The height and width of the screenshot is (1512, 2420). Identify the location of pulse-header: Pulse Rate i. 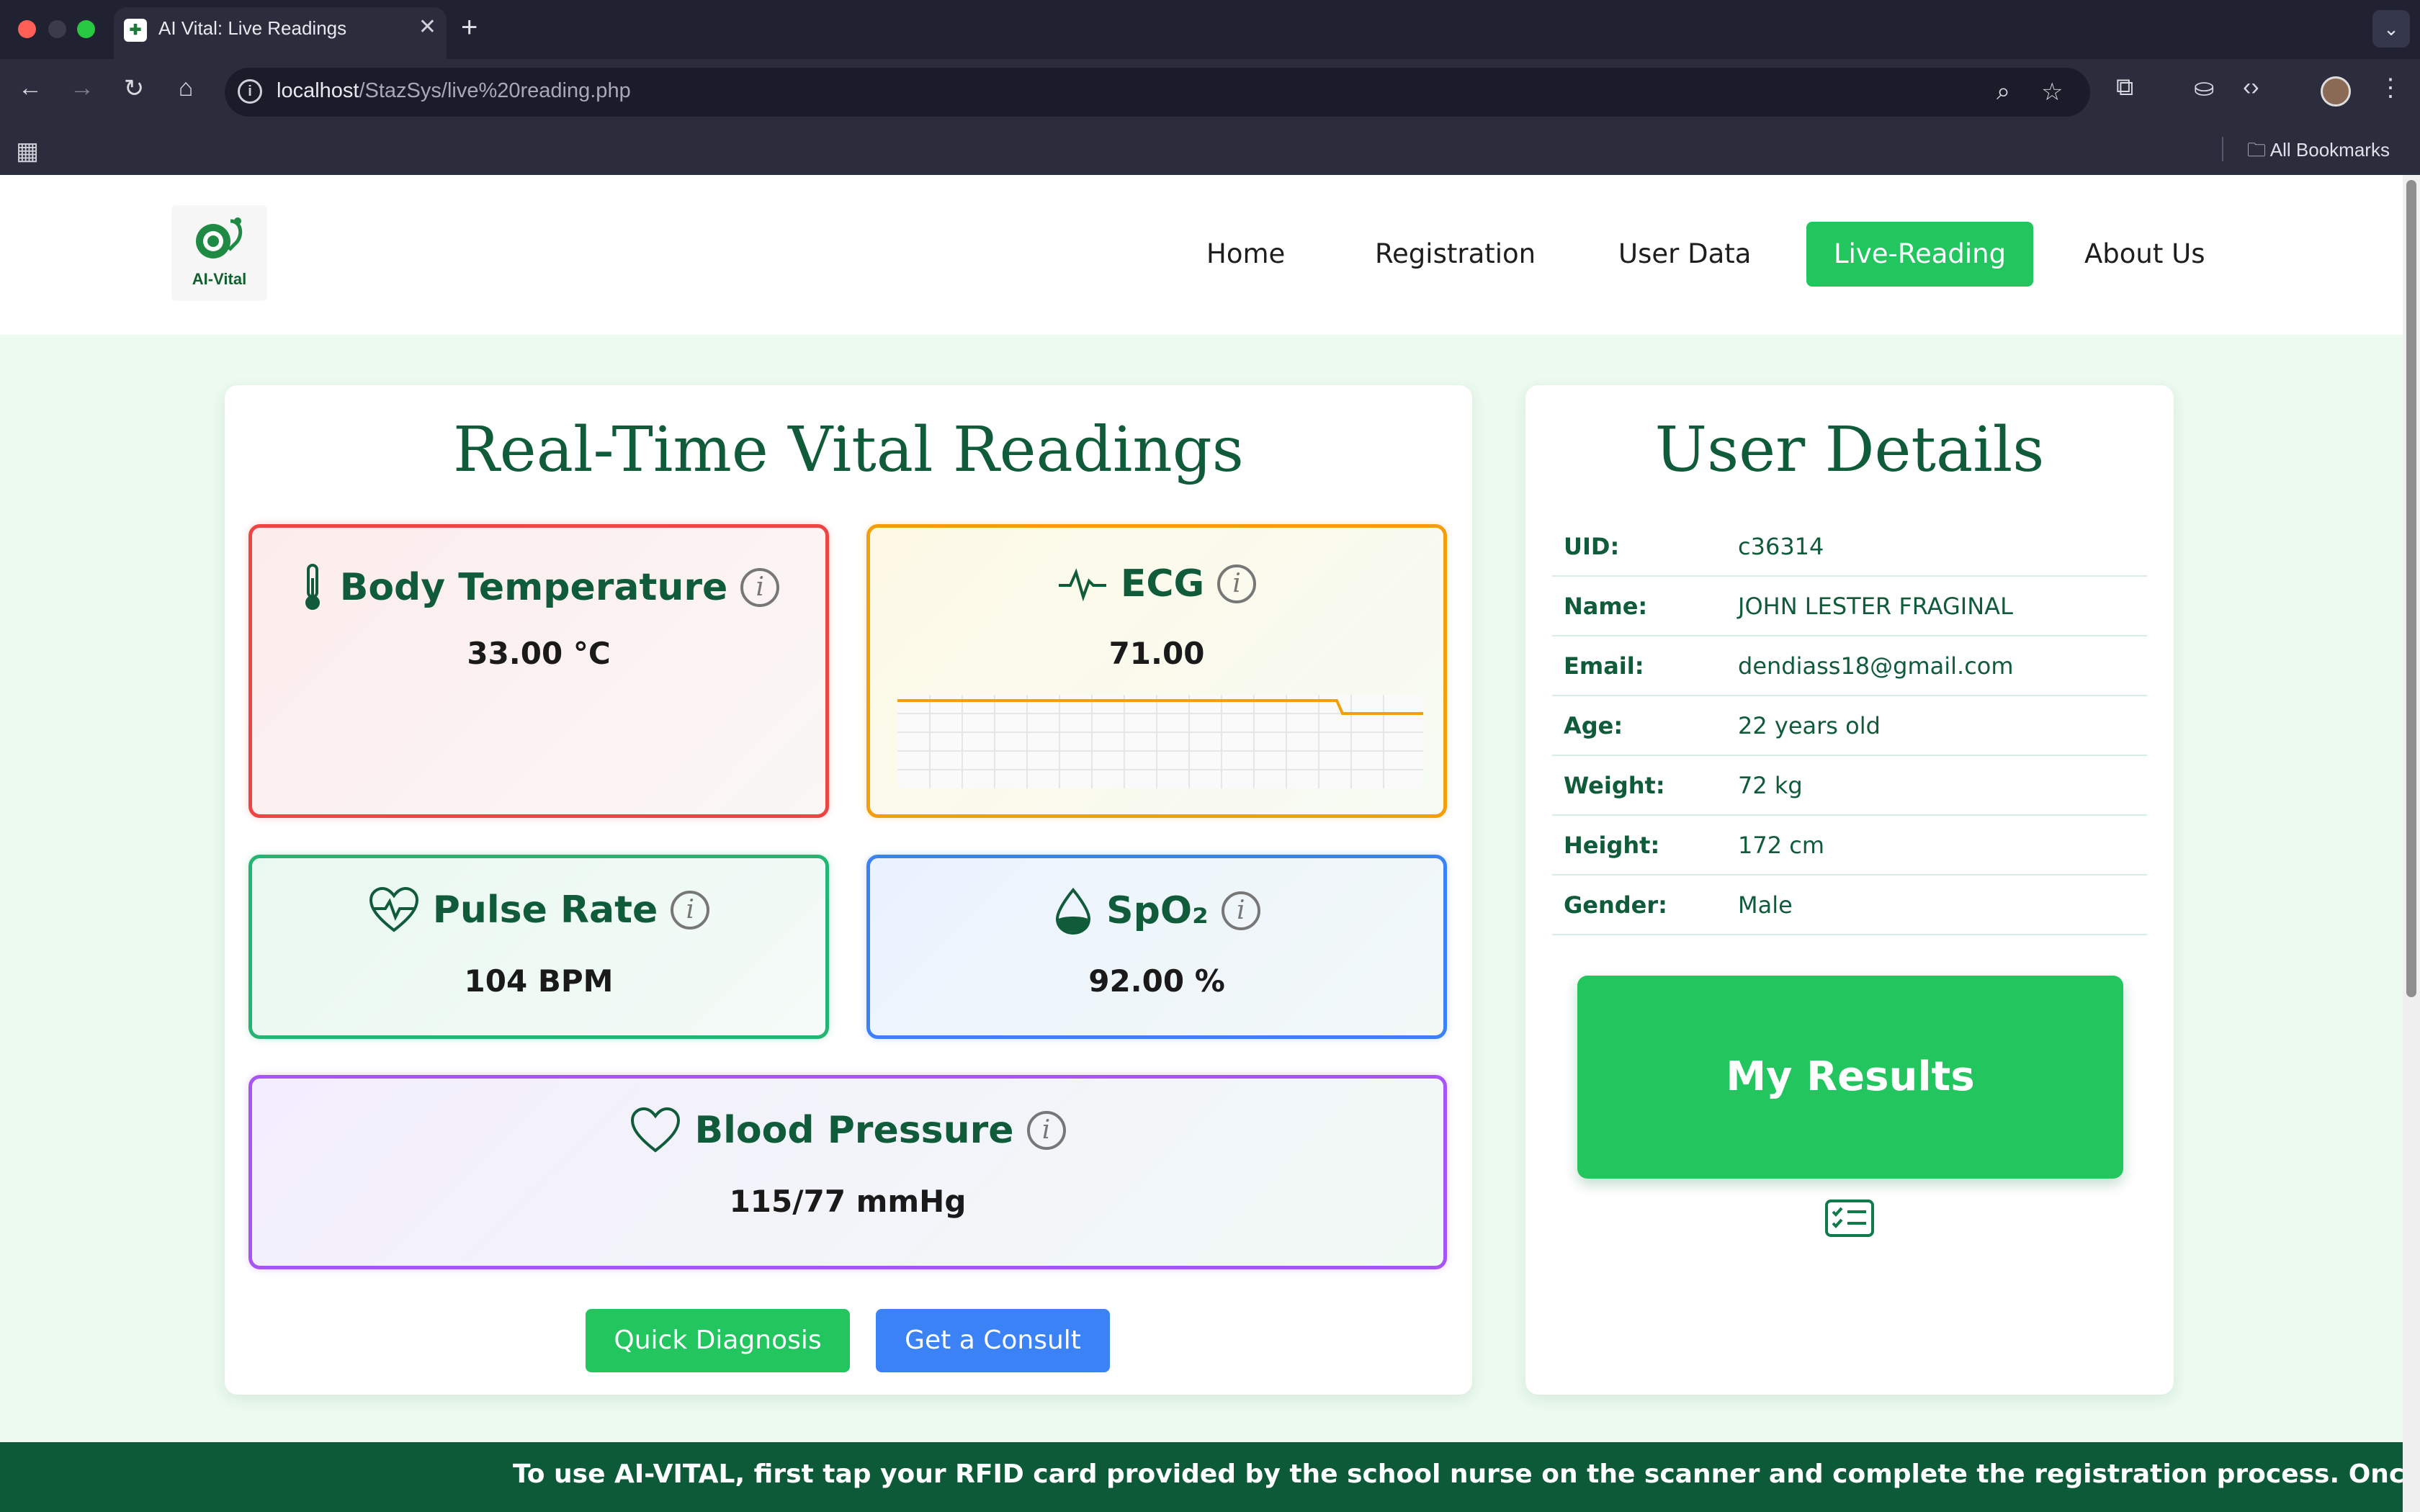
(538, 910).